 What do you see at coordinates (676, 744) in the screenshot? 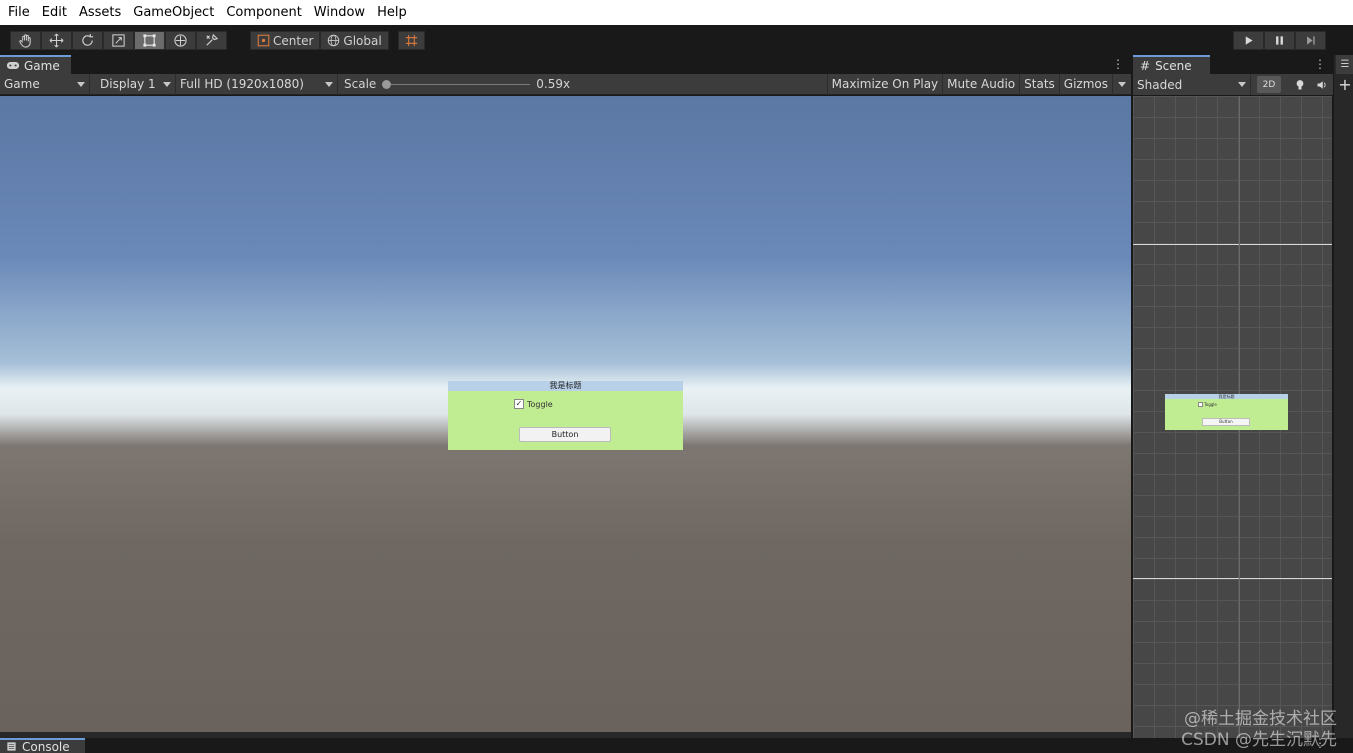
I see `console-tab-bar: Console ⋮` at bounding box center [676, 744].